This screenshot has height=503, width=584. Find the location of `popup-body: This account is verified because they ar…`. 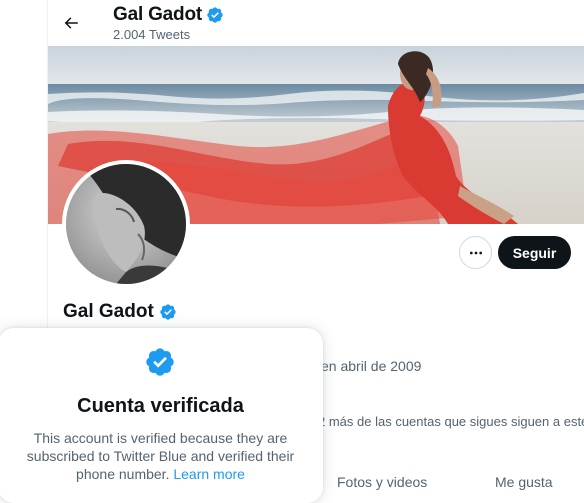

popup-body: This account is verified because they ar… is located at coordinates (160, 456).